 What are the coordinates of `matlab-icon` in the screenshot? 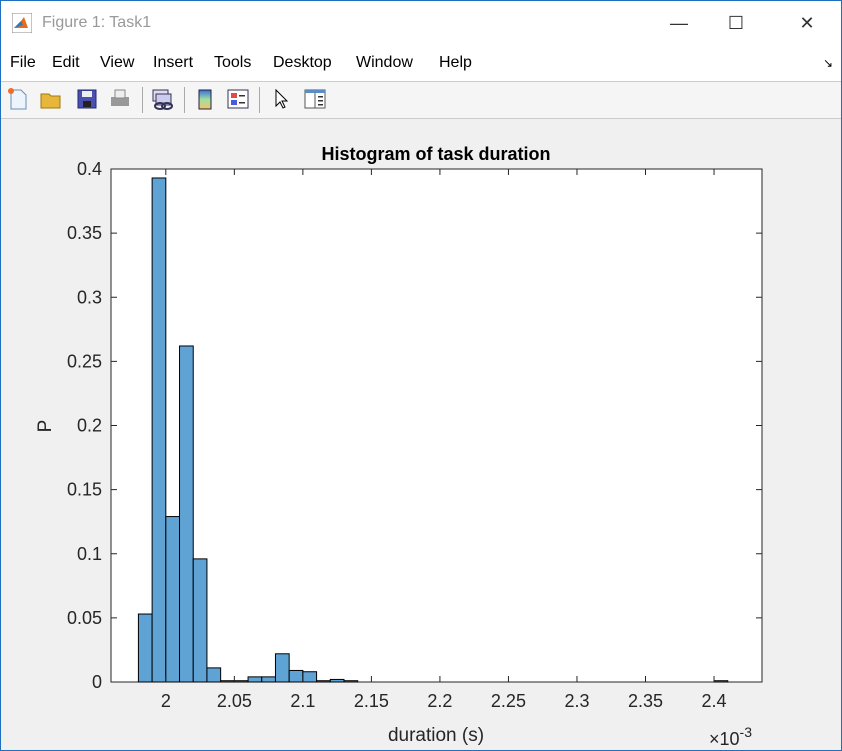 It's located at (22, 23).